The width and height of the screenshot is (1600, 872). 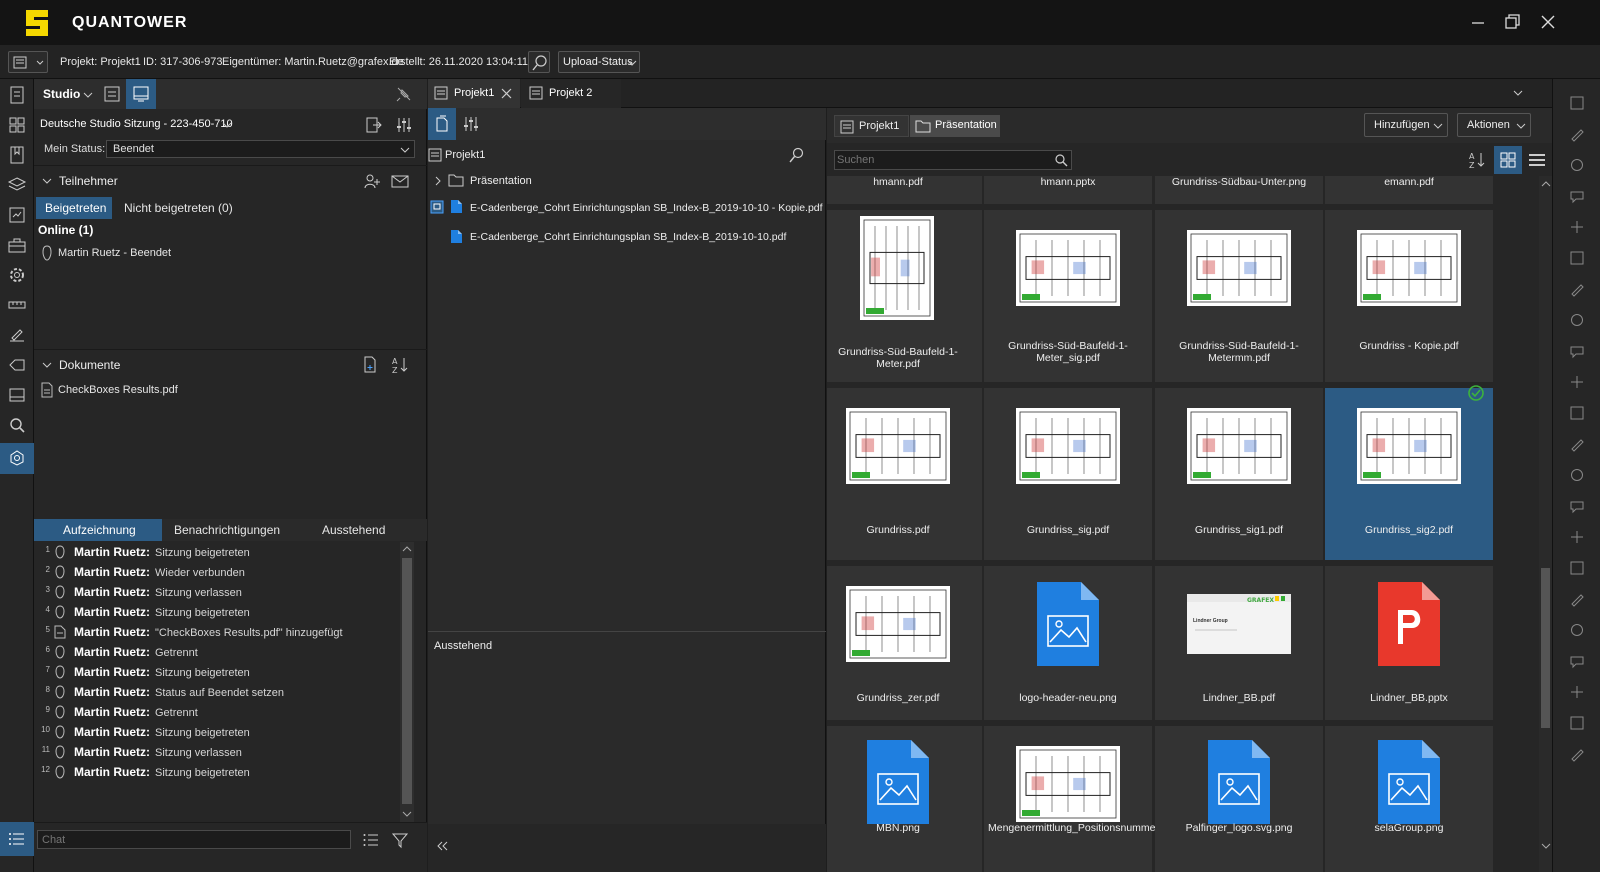 What do you see at coordinates (1545, 524) in the screenshot?
I see `grid-scrollbar` at bounding box center [1545, 524].